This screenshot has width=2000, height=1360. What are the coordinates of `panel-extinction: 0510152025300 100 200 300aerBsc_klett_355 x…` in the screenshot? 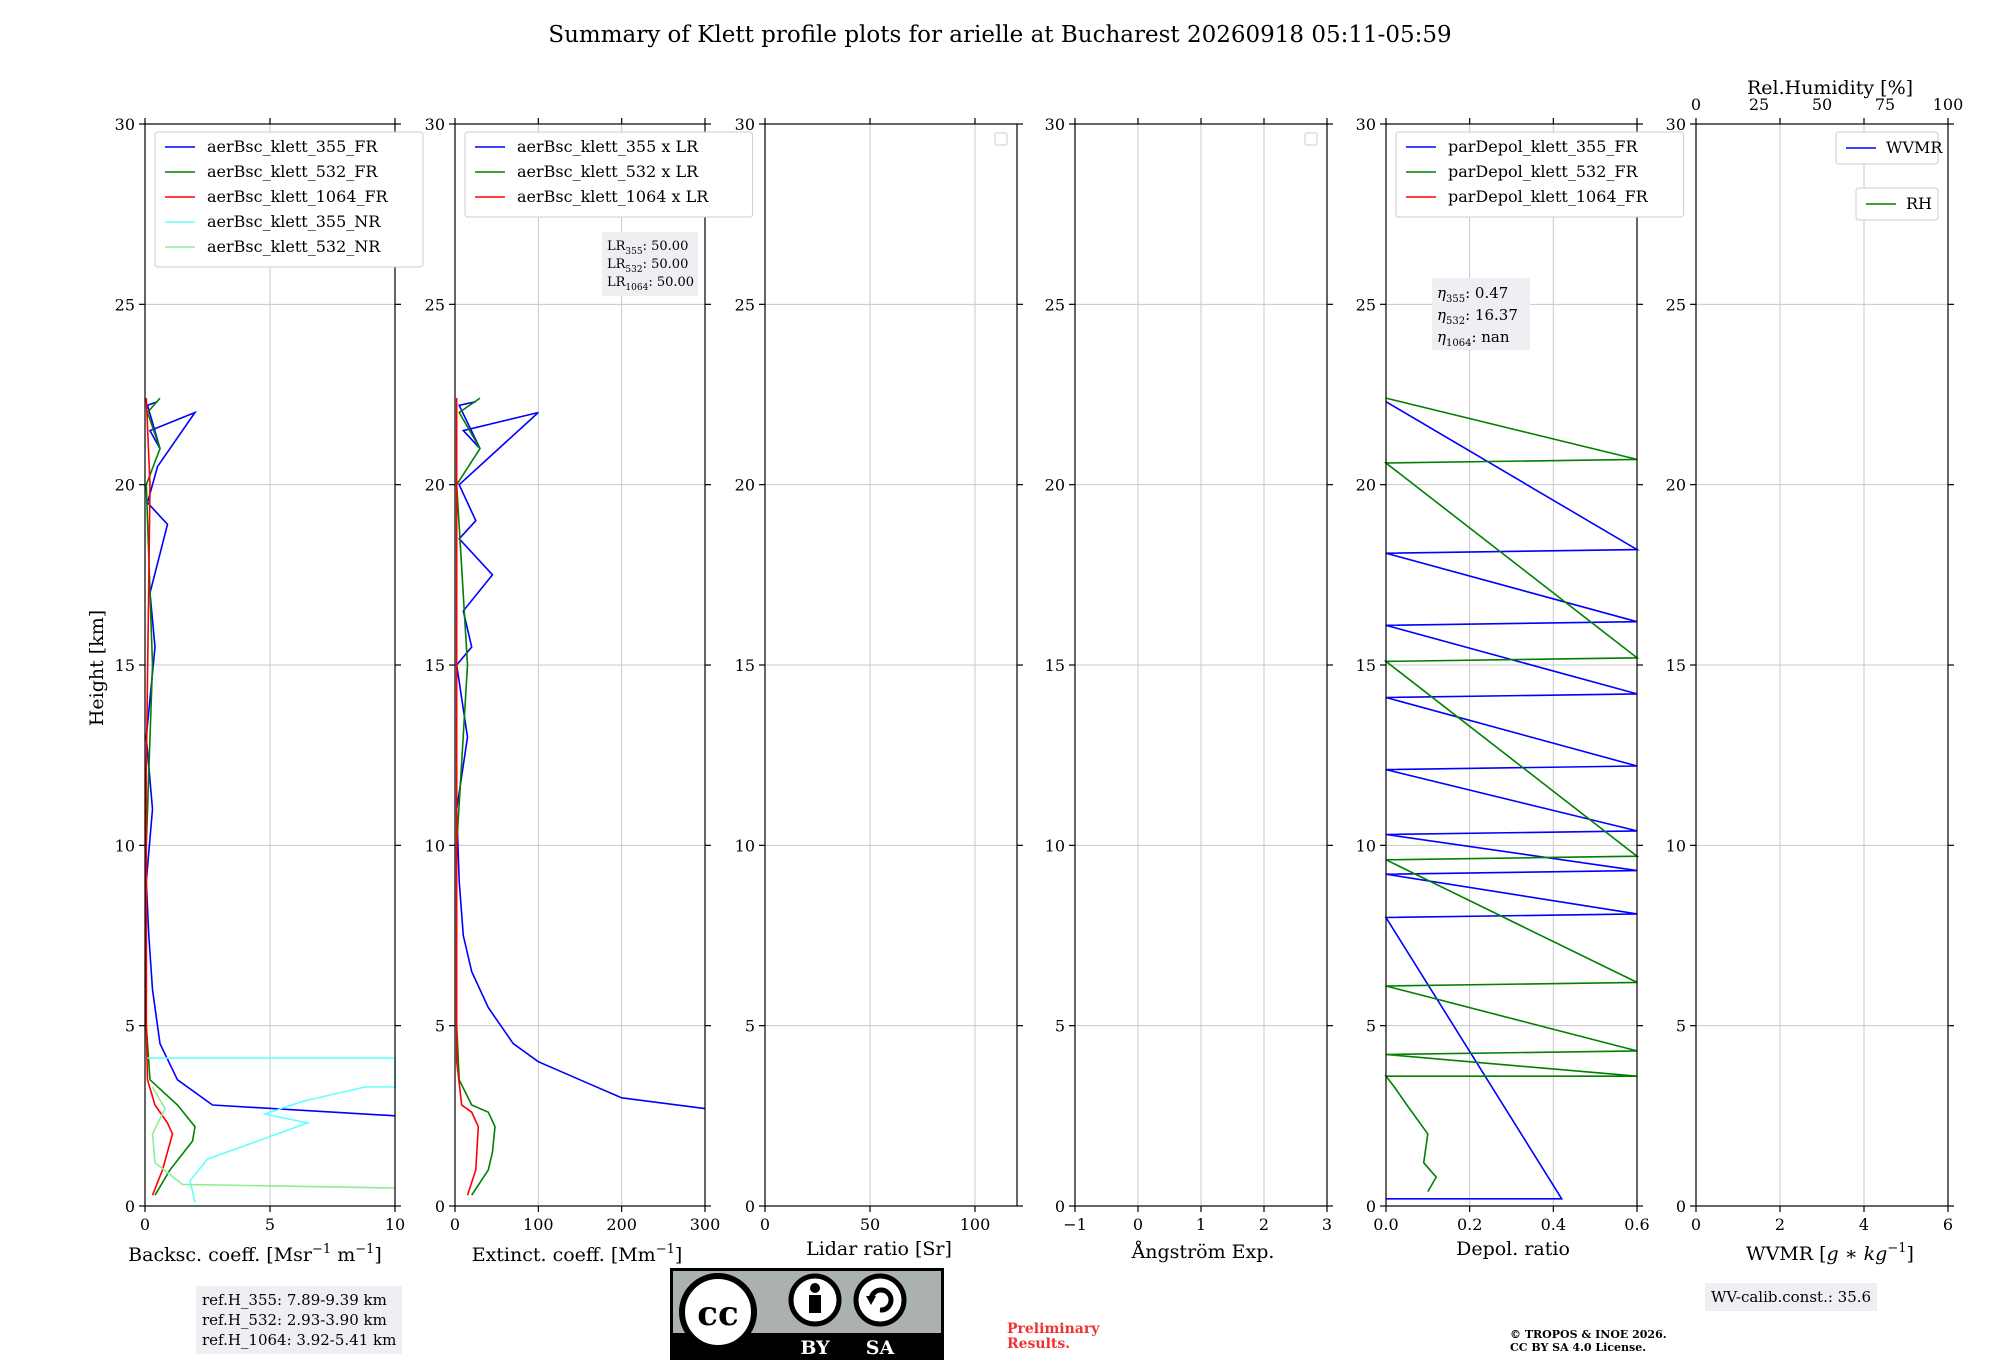 It's located at (589, 674).